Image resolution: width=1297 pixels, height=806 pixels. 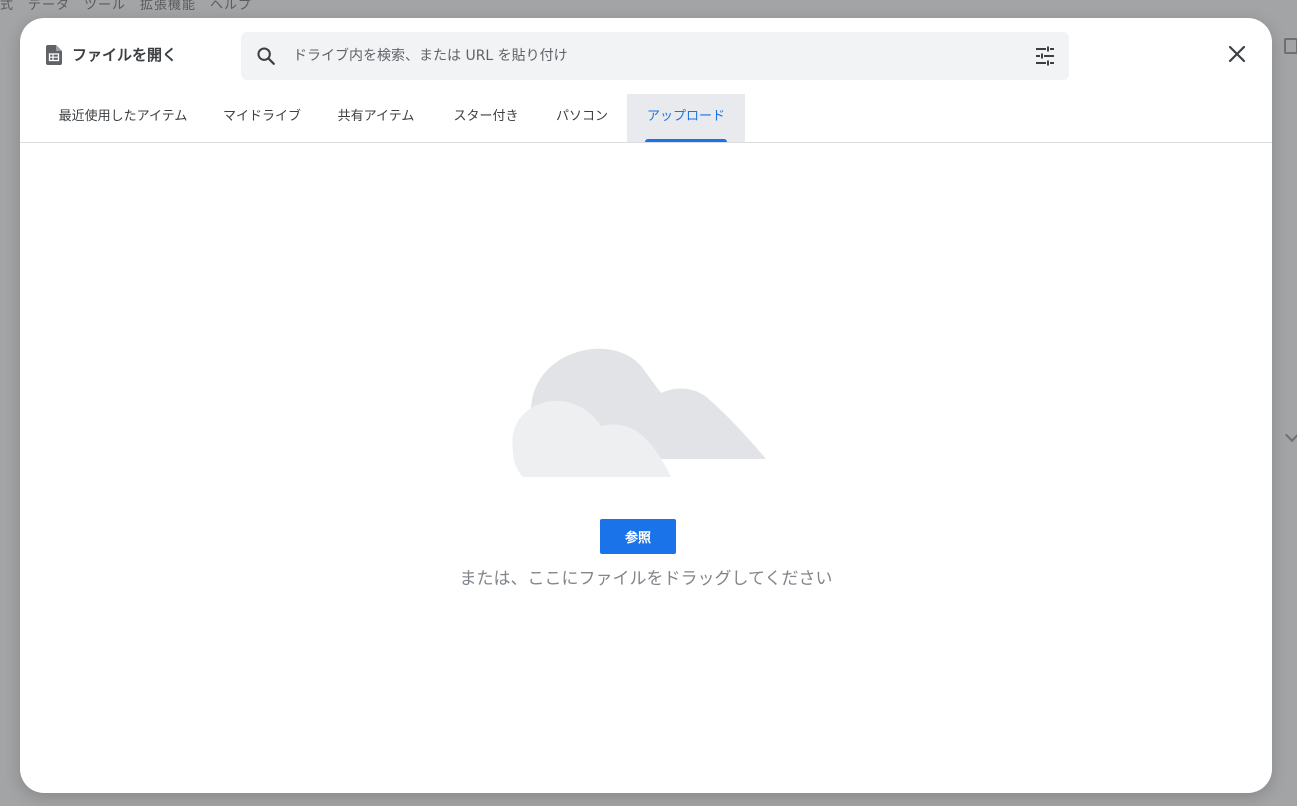 I want to click on search-icon, so click(x=266, y=58).